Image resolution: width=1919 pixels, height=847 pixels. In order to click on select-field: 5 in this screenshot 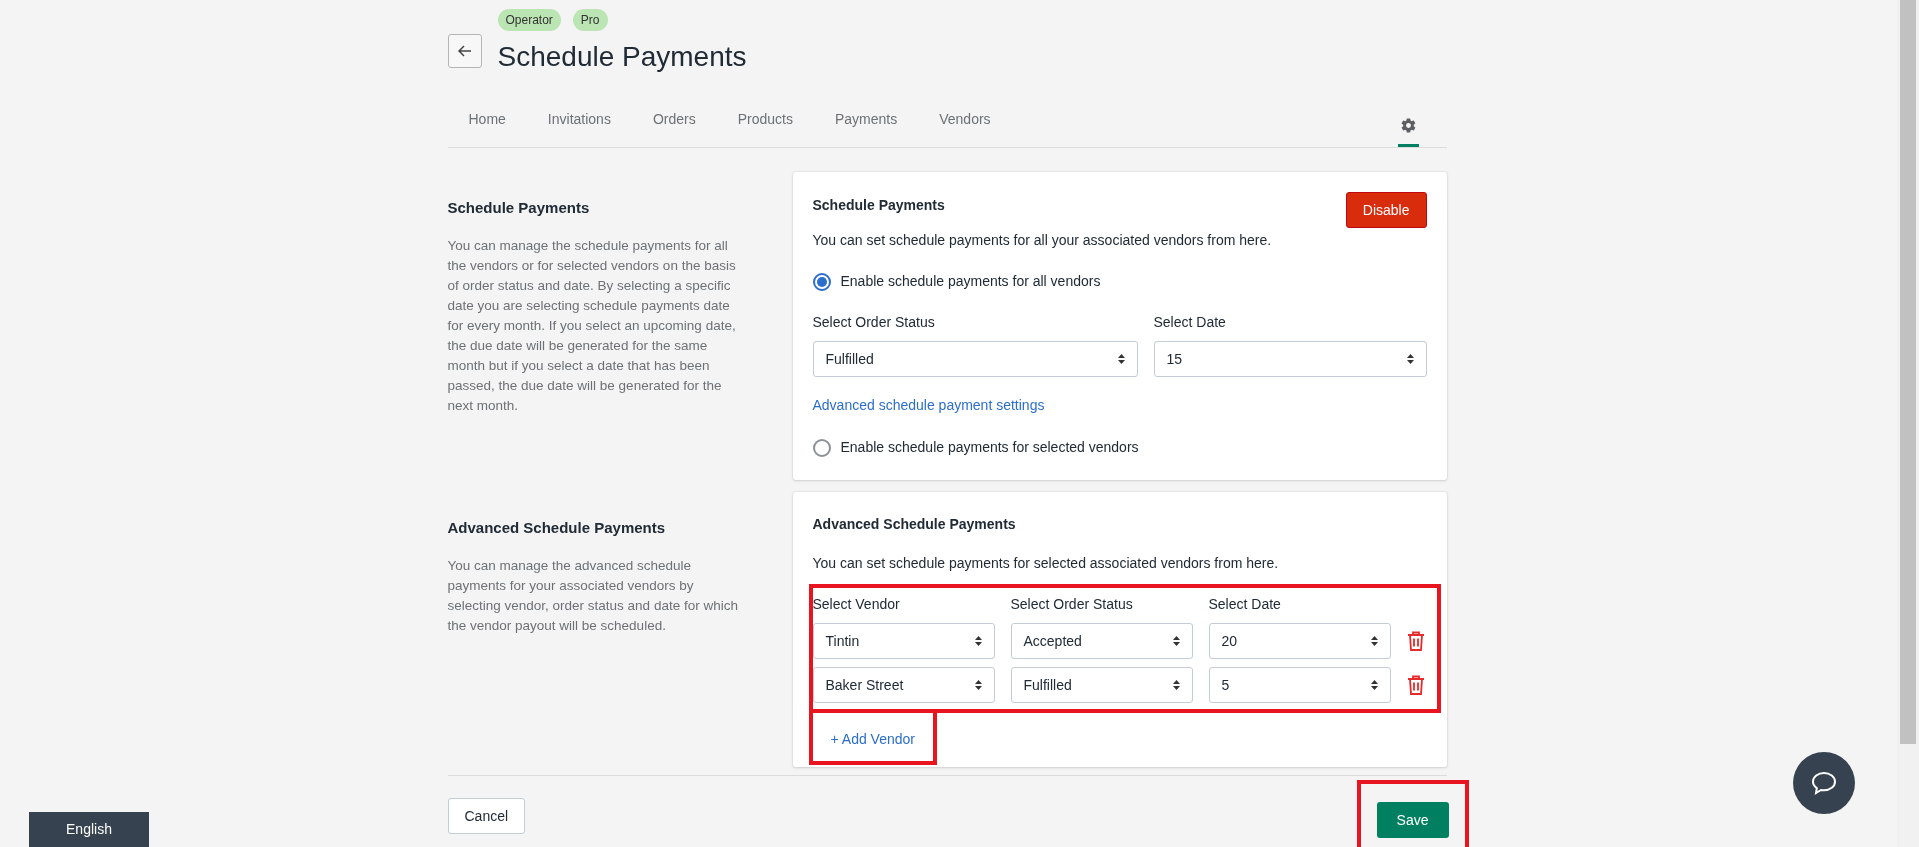, I will do `click(1299, 685)`.